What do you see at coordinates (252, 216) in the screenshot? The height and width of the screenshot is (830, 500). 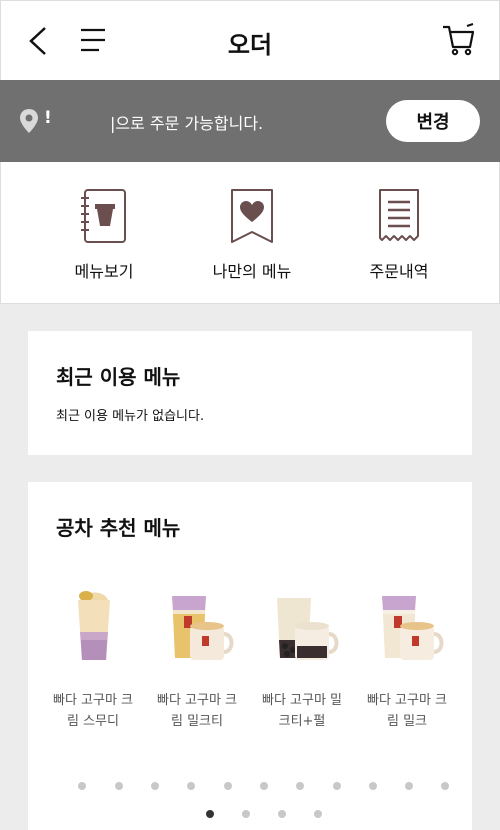 I see `heart-bookmark-icon` at bounding box center [252, 216].